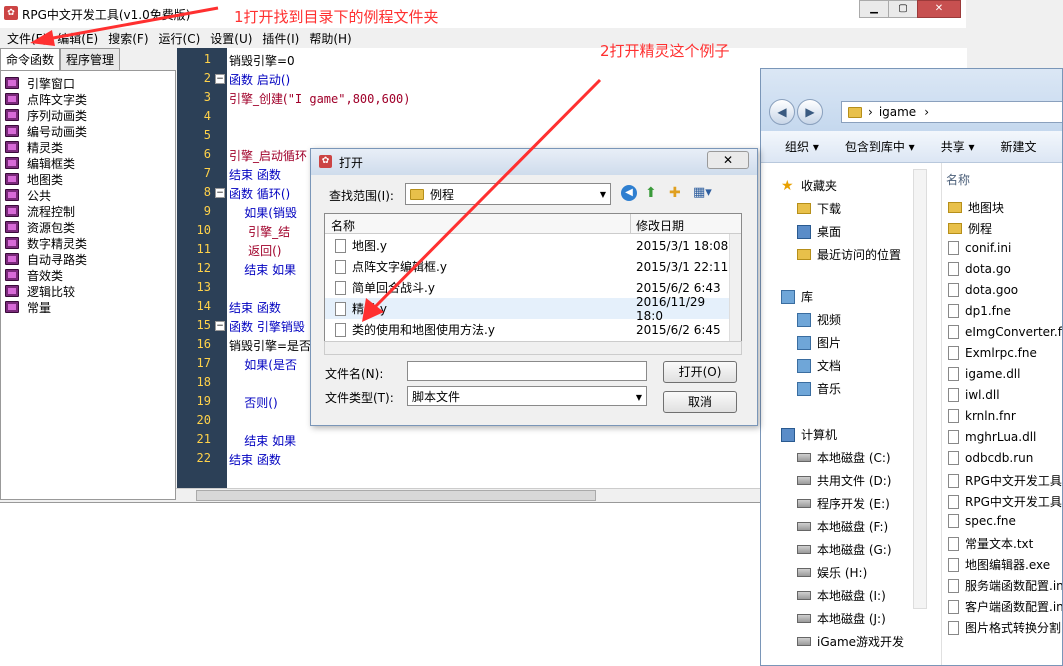 The width and height of the screenshot is (1063, 666). Describe the element at coordinates (665, 51) in the screenshot. I see `annotation-step-2: 2打开精灵这个例子` at that location.